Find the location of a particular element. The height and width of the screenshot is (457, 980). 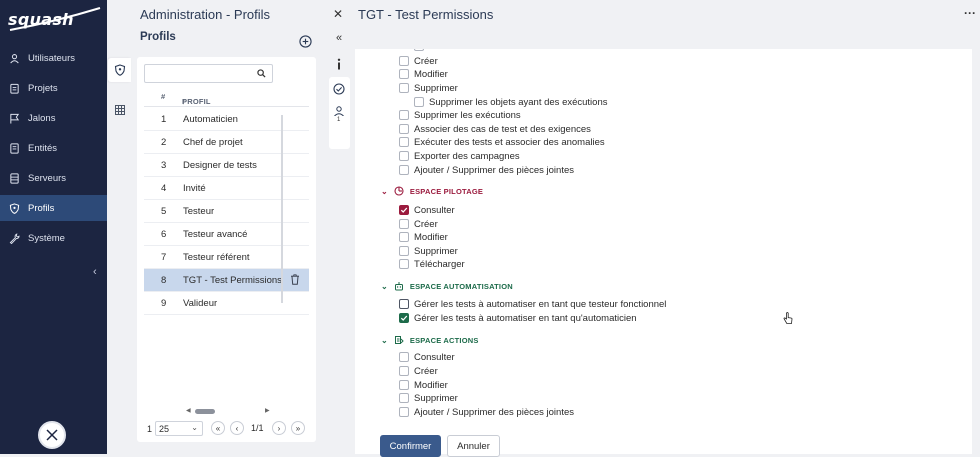

table-row: 9 Valideur is located at coordinates (226, 303).